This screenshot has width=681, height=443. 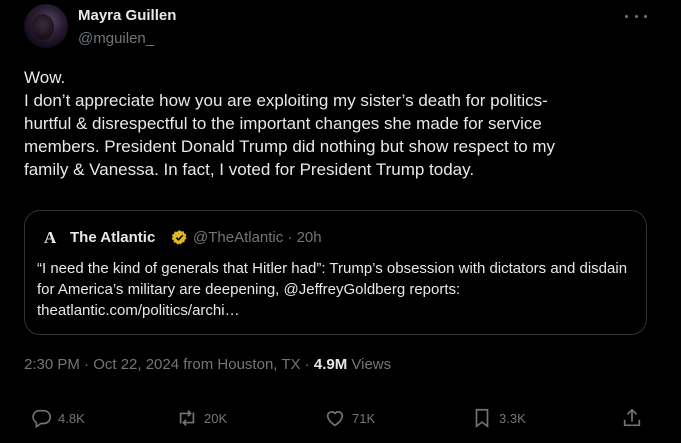 What do you see at coordinates (46, 26) in the screenshot?
I see `avatar` at bounding box center [46, 26].